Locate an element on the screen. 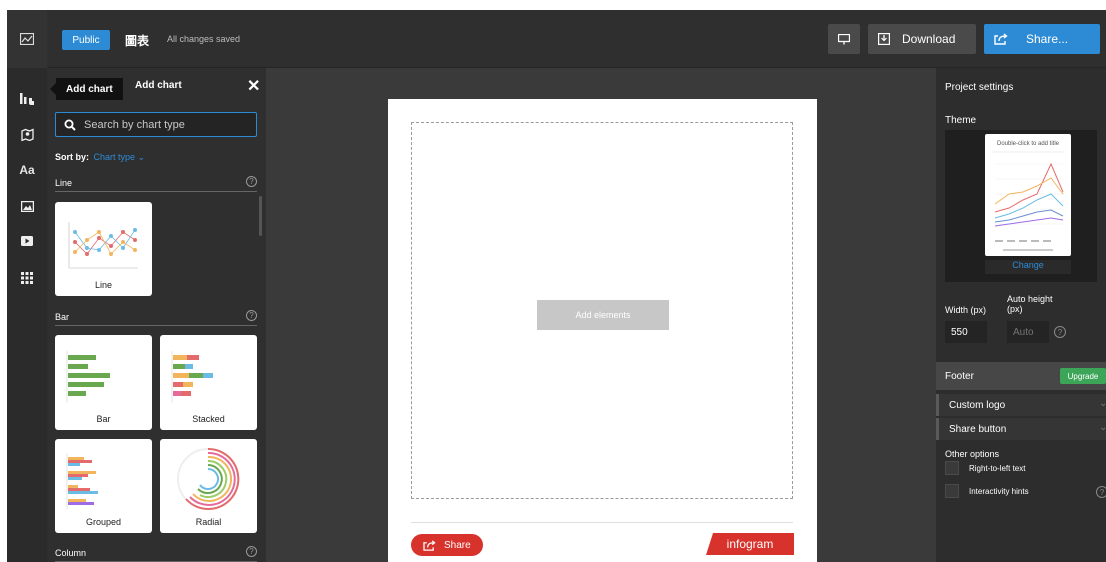 The height and width of the screenshot is (562, 1106). project-icon is located at coordinates (27, 39).